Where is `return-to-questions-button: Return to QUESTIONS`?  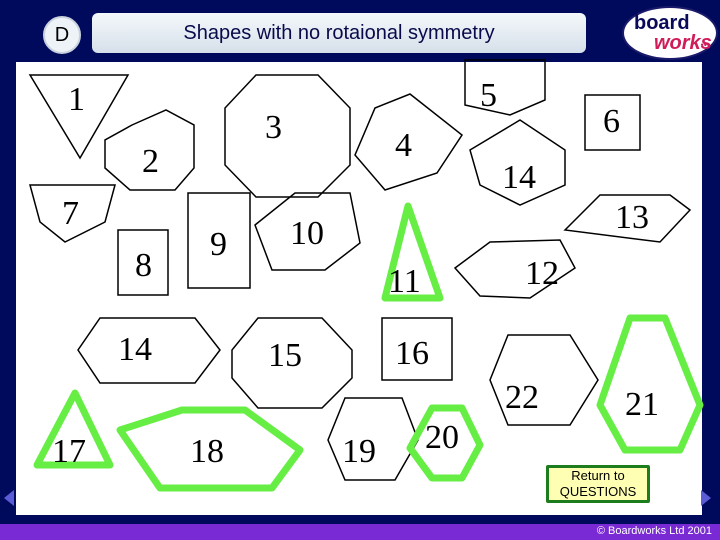
return-to-questions-button: Return to QUESTIONS is located at coordinates (598, 484).